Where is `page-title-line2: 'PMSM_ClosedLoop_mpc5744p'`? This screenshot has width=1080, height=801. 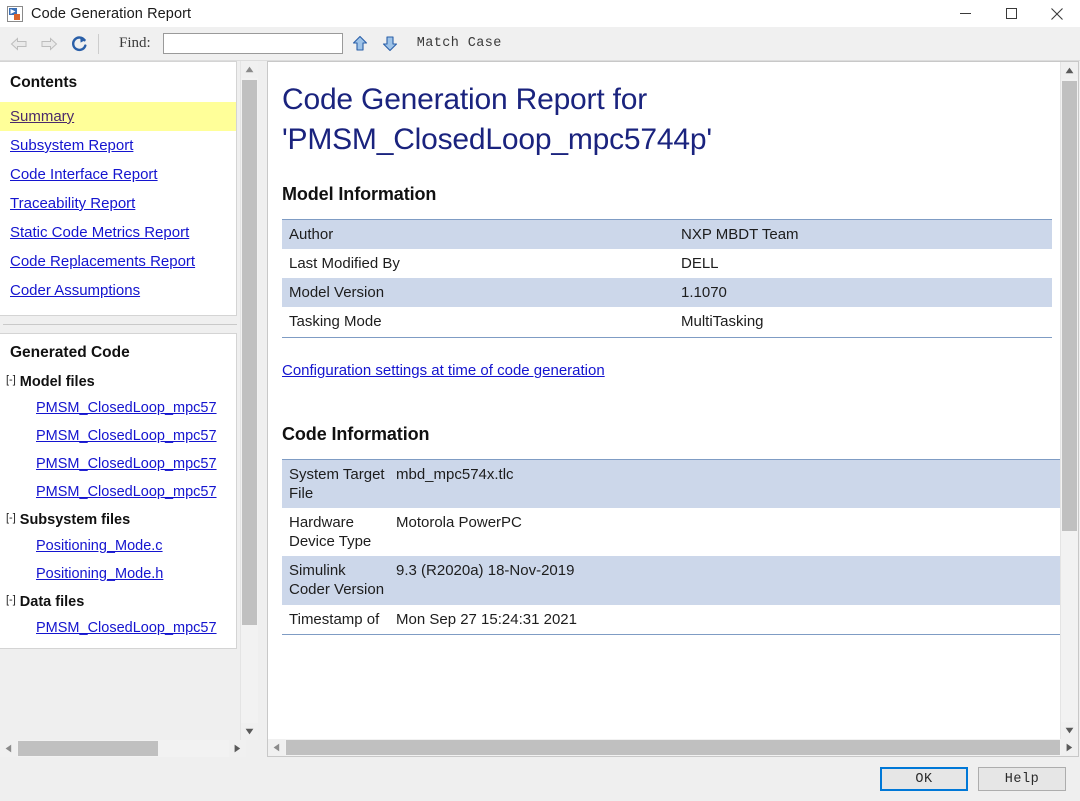
page-title-line2: 'PMSM_ClosedLoop_mpc5744p' is located at coordinates (497, 139).